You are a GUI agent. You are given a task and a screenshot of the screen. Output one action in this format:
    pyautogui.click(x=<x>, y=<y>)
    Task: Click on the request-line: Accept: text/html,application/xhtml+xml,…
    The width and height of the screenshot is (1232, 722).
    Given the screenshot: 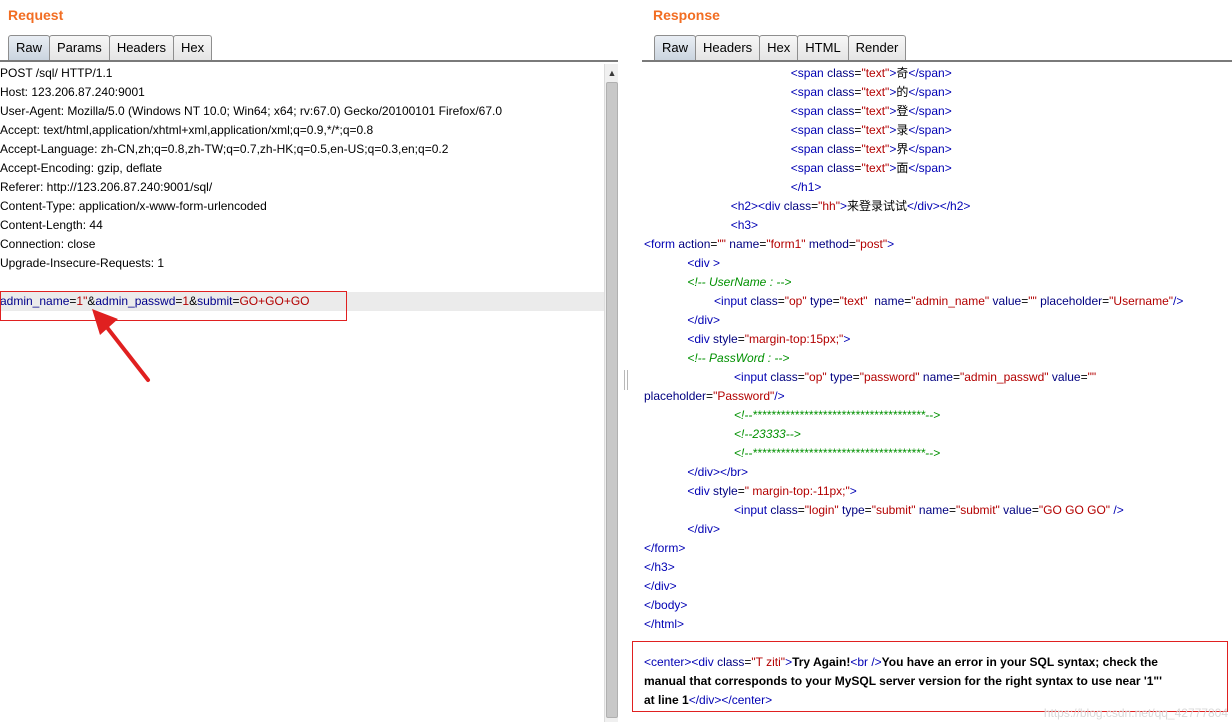 What is the action you would take?
    pyautogui.click(x=187, y=130)
    